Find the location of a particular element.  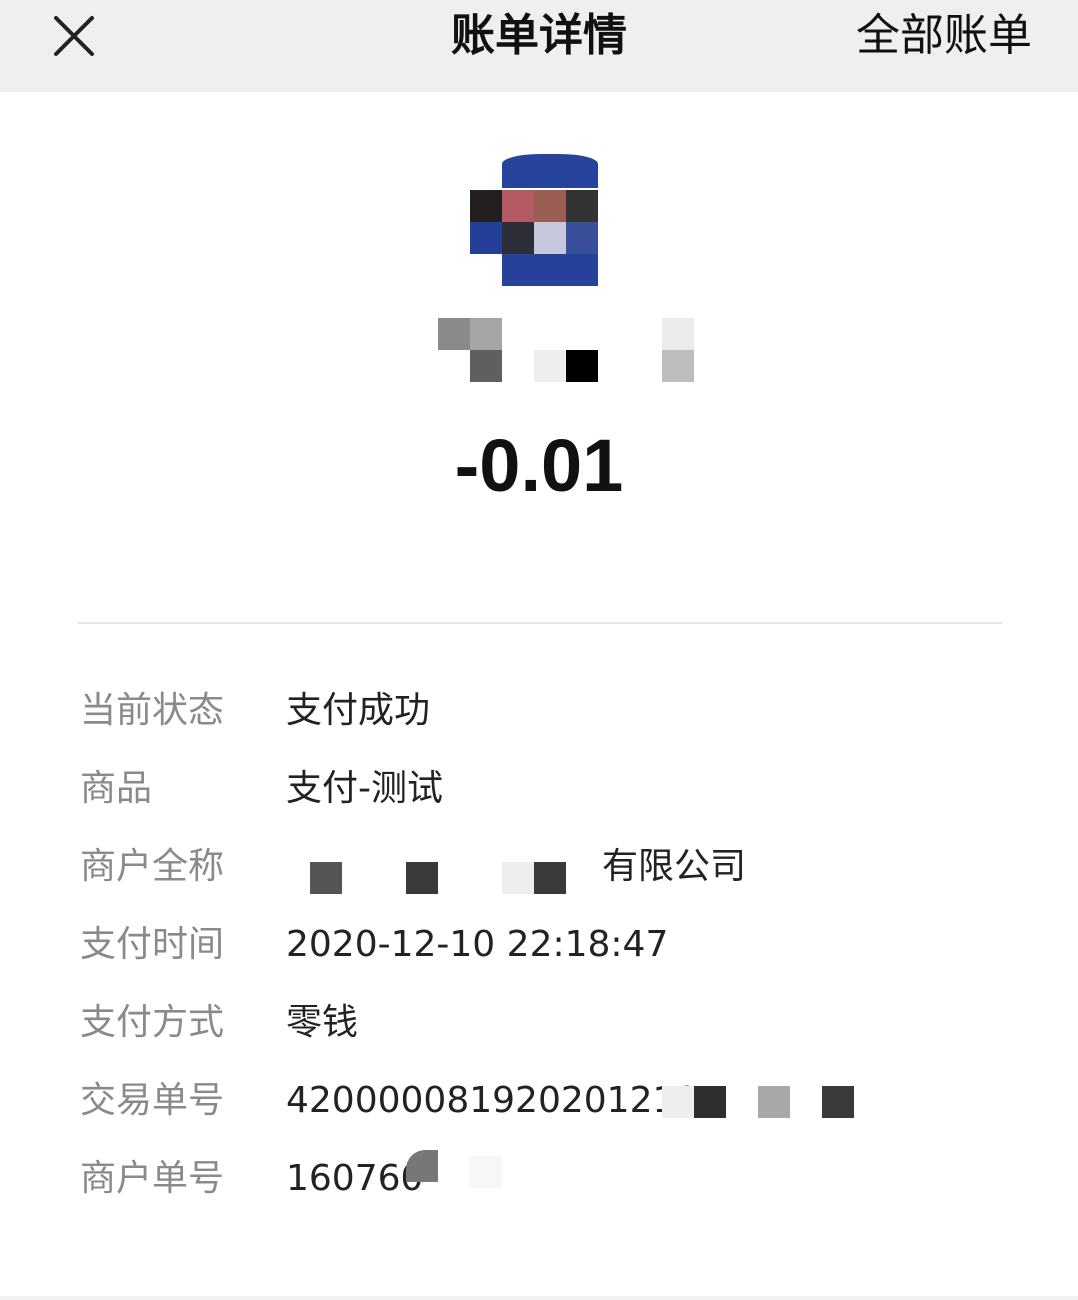

all-bills-link: 全部账单 is located at coordinates (944, 36).